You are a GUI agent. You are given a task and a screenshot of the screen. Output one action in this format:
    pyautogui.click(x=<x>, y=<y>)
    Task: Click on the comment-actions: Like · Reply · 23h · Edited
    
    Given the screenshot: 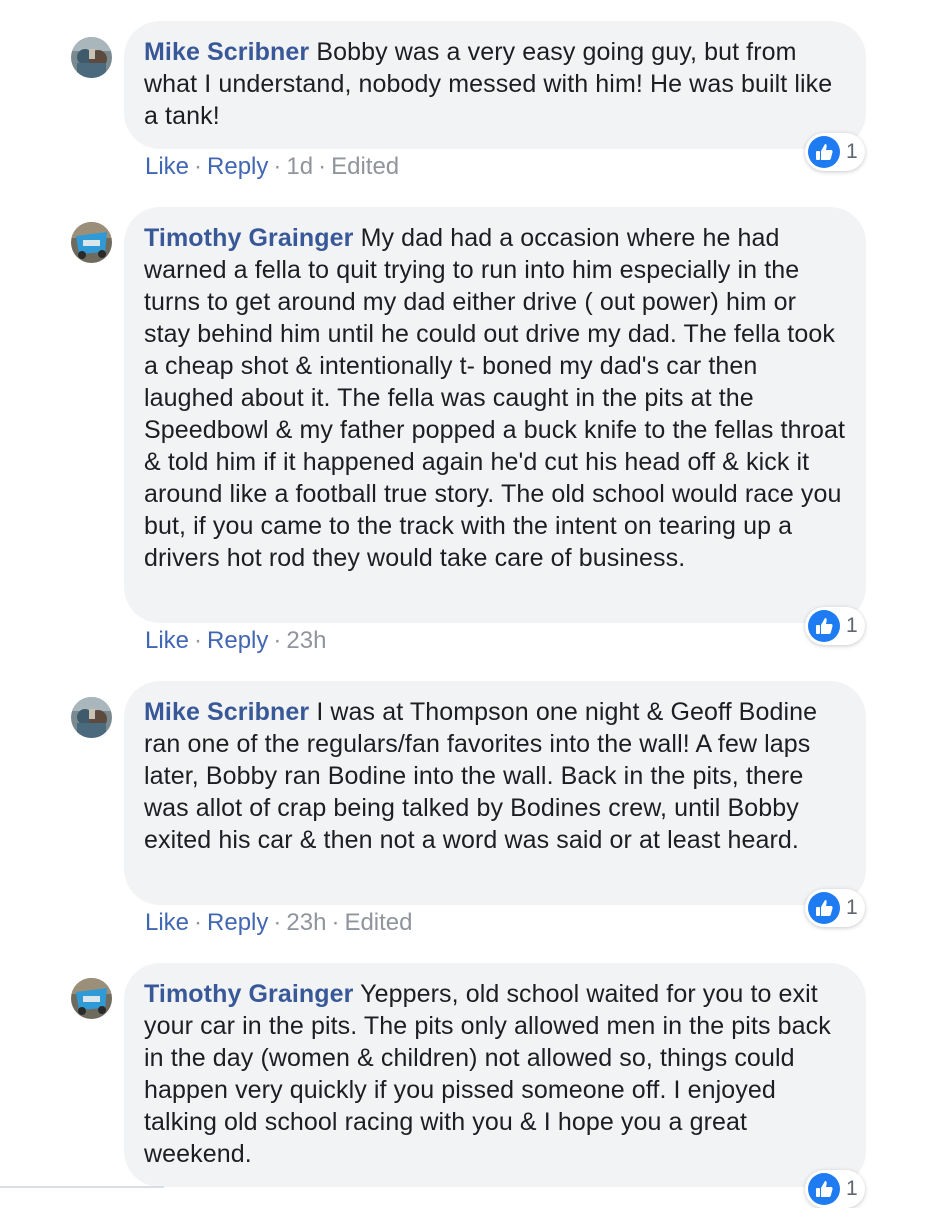 What is the action you would take?
    pyautogui.click(x=279, y=923)
    